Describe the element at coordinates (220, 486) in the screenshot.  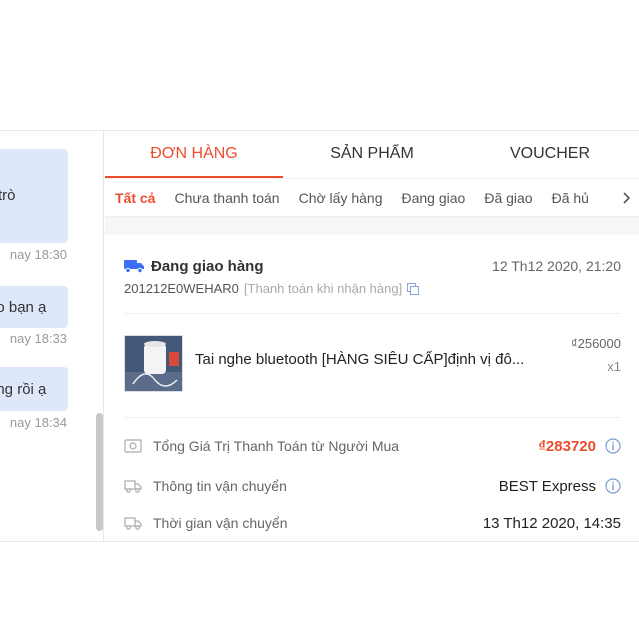
I see `shipping-label: Thông tin vận chuyển` at that location.